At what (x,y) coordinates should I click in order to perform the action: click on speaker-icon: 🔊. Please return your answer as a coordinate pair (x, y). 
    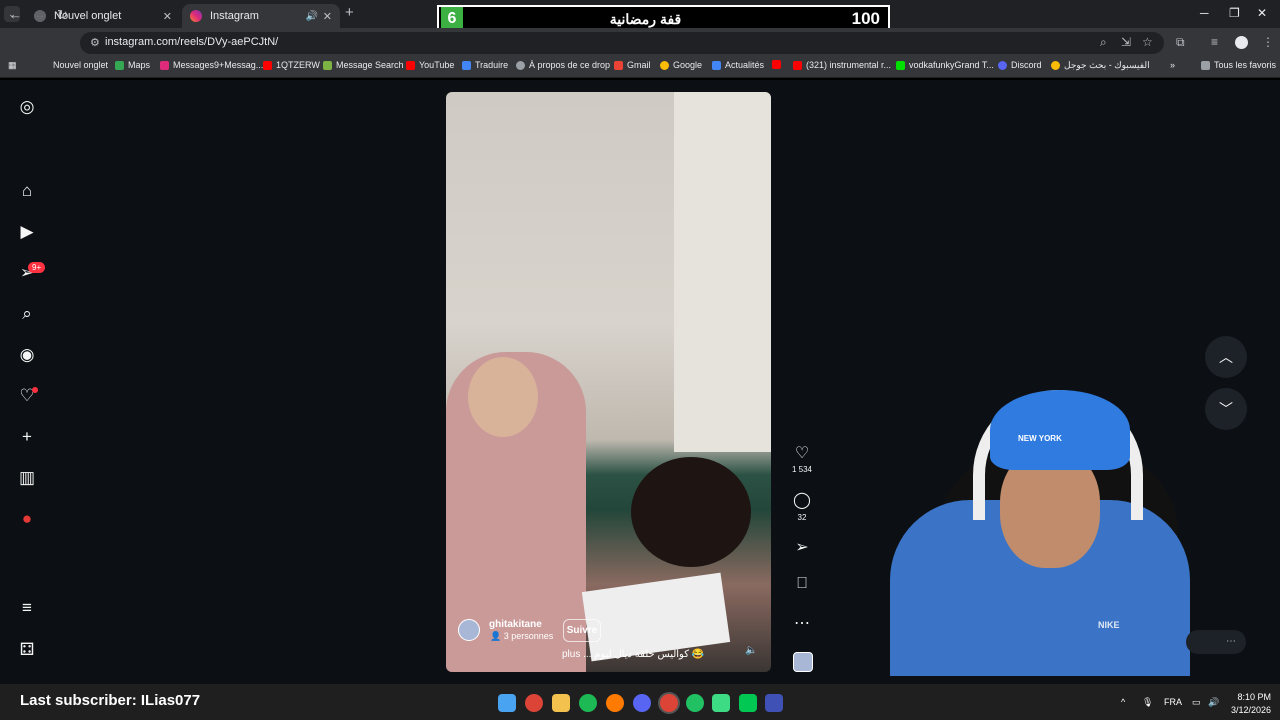
    Looking at the image, I should click on (312, 16).